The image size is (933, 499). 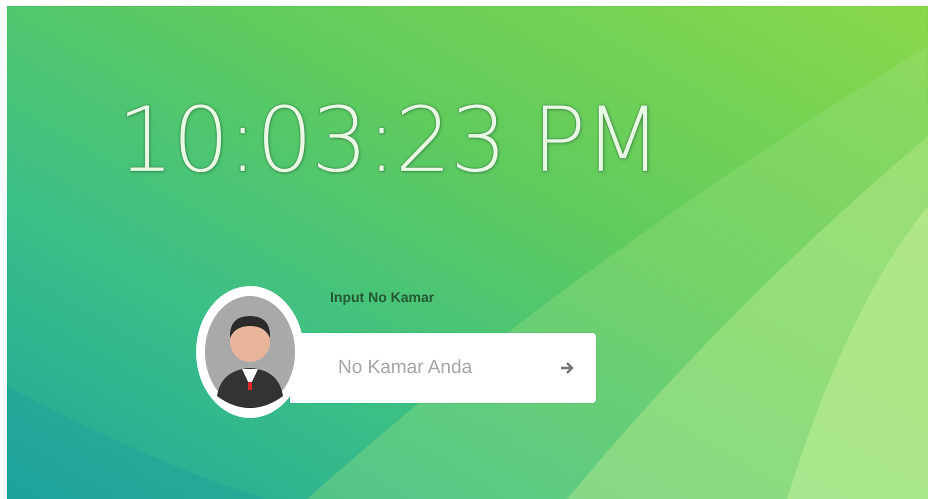 What do you see at coordinates (438, 368) in the screenshot?
I see `room-number-input: No Kamar Anda` at bounding box center [438, 368].